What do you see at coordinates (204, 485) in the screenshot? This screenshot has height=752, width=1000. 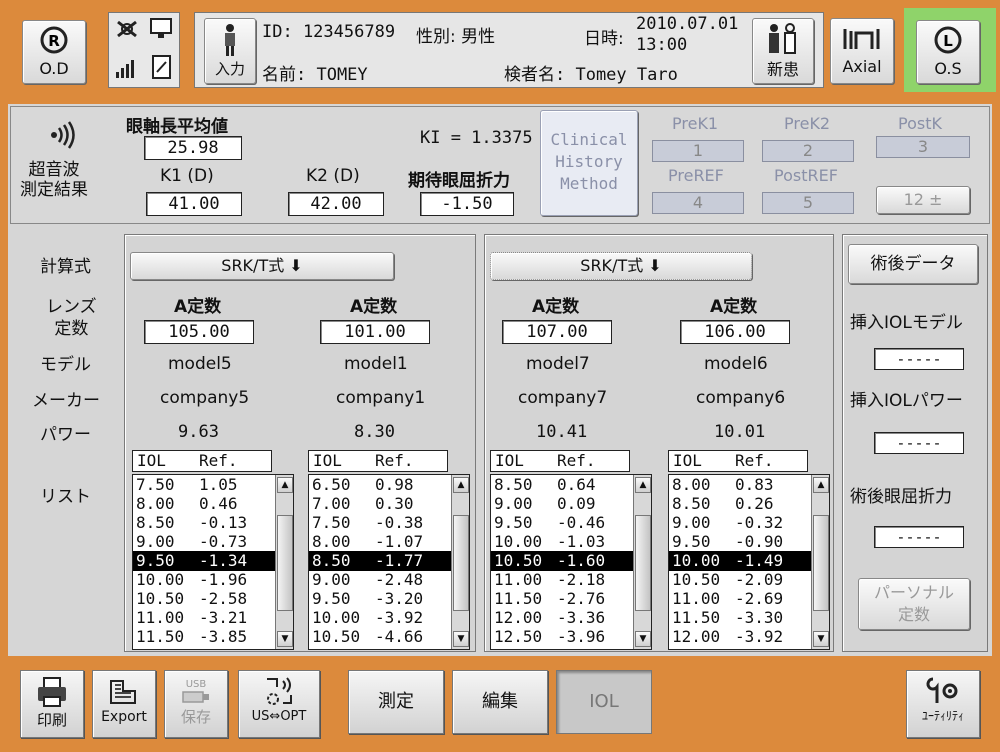 I see `iol-list-row: 7.50 1.05` at bounding box center [204, 485].